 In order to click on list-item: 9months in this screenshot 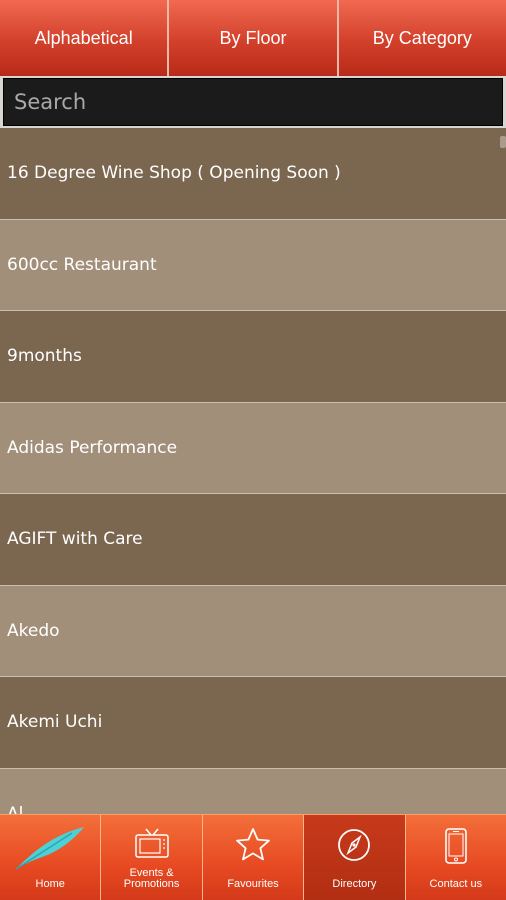, I will do `click(253, 357)`.